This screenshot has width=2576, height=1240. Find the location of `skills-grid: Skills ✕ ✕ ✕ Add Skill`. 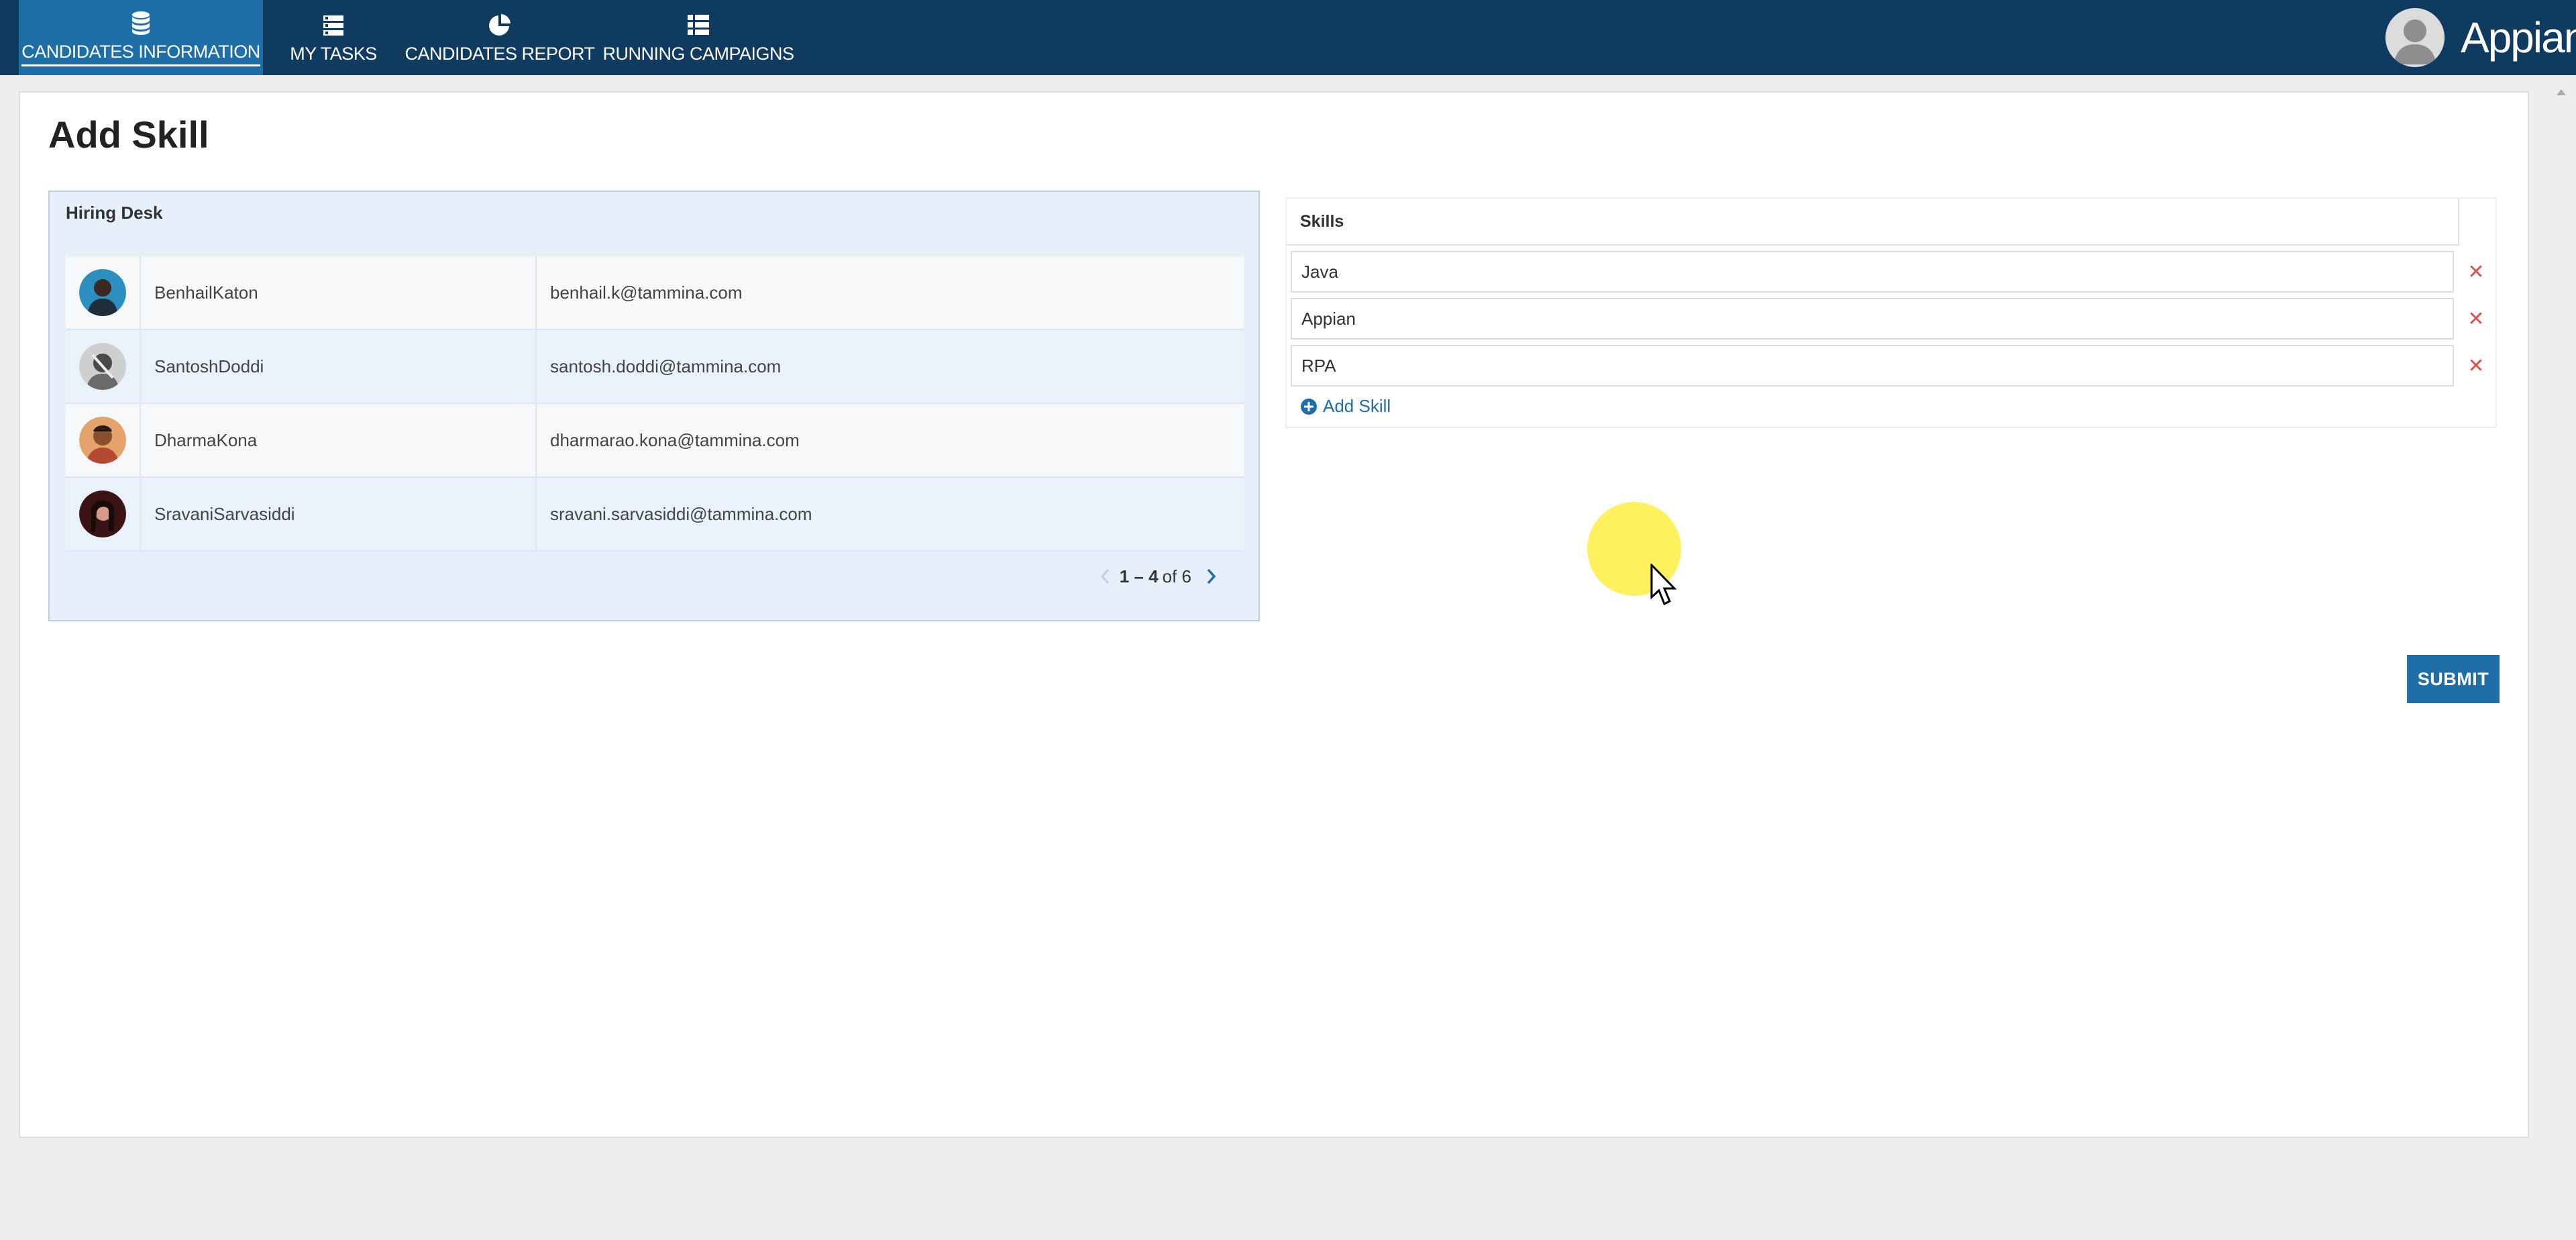

skills-grid: Skills ✕ ✕ ✕ Add Skill is located at coordinates (1891, 312).